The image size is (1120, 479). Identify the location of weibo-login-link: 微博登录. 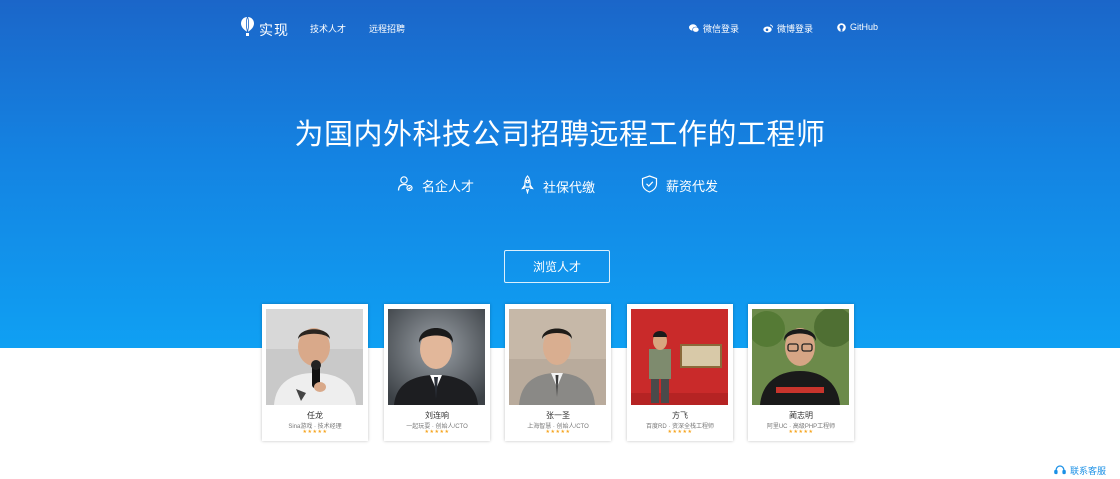
(788, 28).